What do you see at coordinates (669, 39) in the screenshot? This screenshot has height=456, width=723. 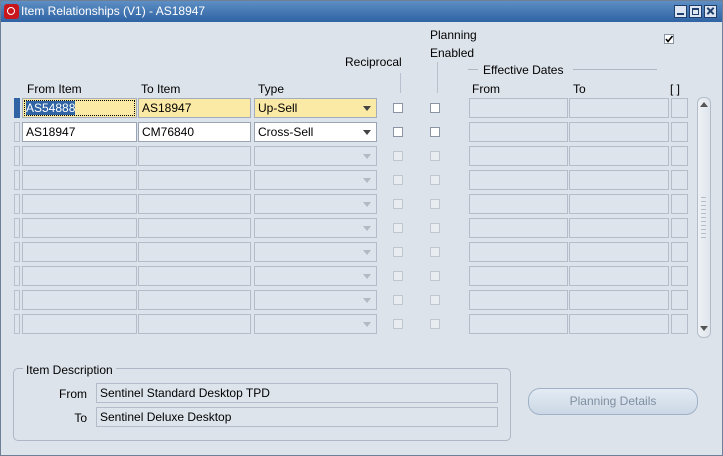 I see `top-checkbox` at bounding box center [669, 39].